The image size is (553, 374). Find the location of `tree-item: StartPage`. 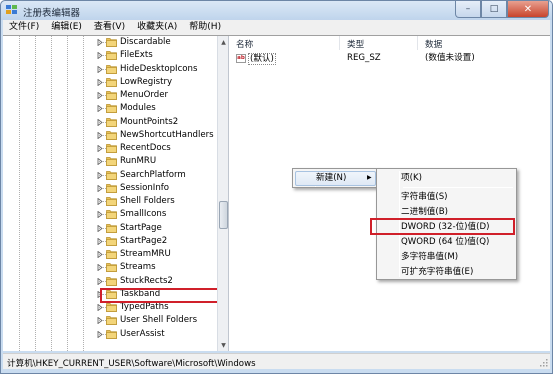

tree-item: StartPage is located at coordinates (110, 228).